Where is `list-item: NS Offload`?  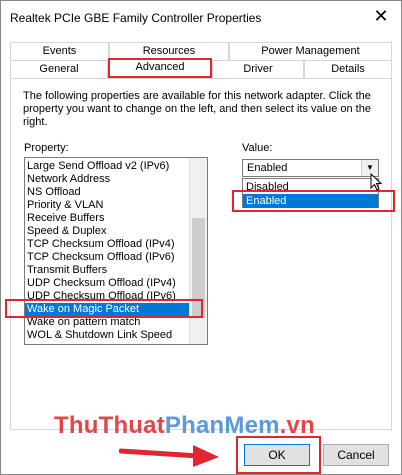
list-item: NS Offload is located at coordinates (54, 192).